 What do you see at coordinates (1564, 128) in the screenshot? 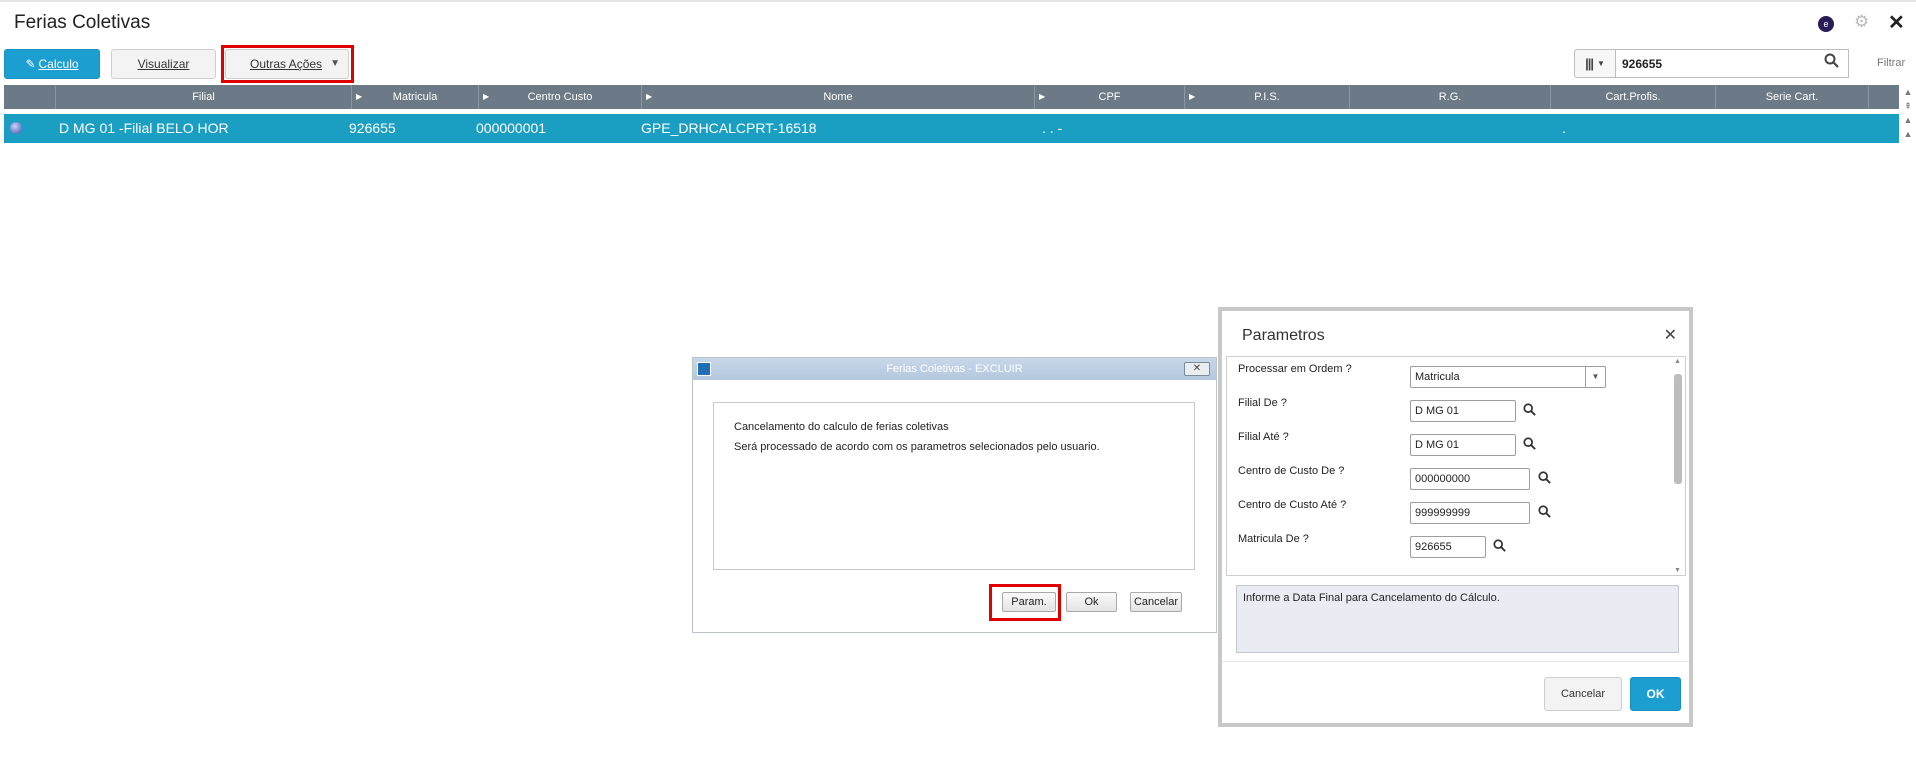
I see `cell-cart-profis: .` at bounding box center [1564, 128].